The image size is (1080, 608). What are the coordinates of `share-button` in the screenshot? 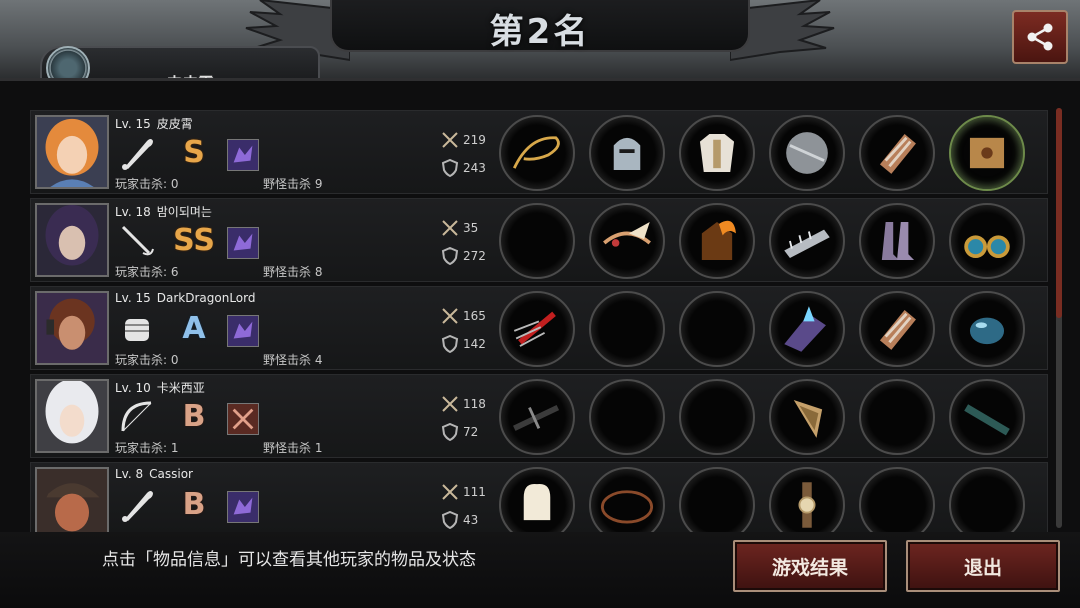 It's located at (1040, 37).